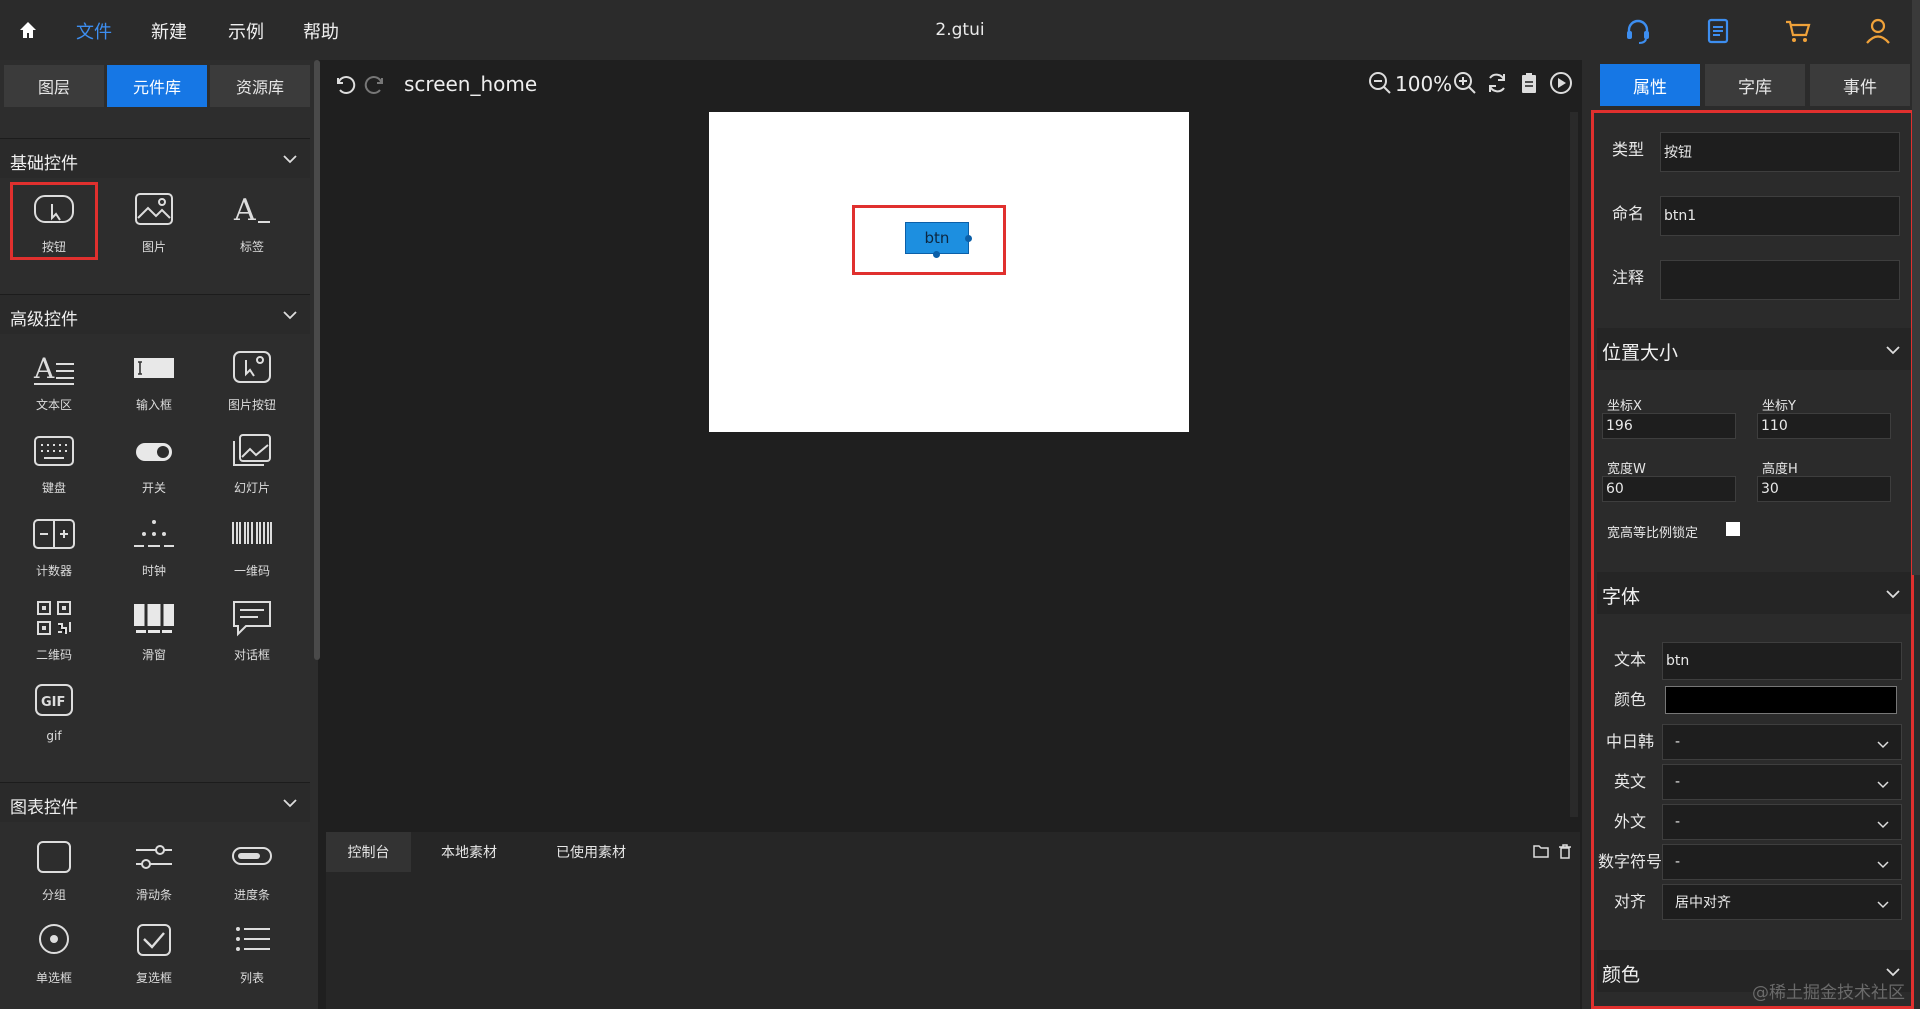 The height and width of the screenshot is (1009, 1920). Describe the element at coordinates (153, 655) in the screenshot. I see `widget-label: 滑窗` at that location.